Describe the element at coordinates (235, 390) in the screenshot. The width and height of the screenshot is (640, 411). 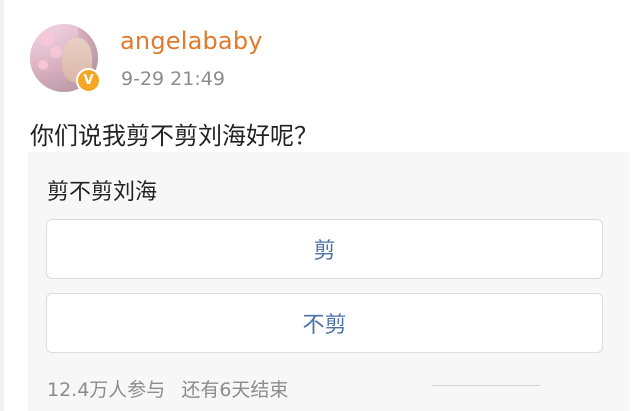
I see `poll-remaining: 还有6天结束` at that location.